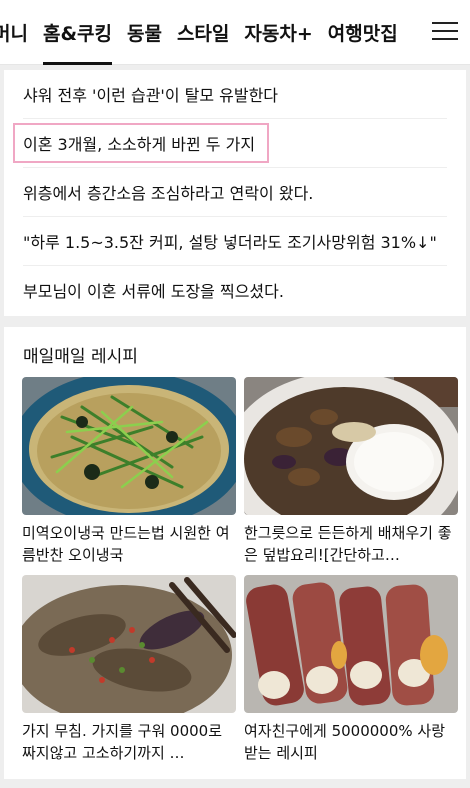 This screenshot has height=788, width=470. Describe the element at coordinates (126, 544) in the screenshot. I see `recipe-caption: 미역오이냉국 만드는법 시원한 여름반찬 오이냉국` at that location.